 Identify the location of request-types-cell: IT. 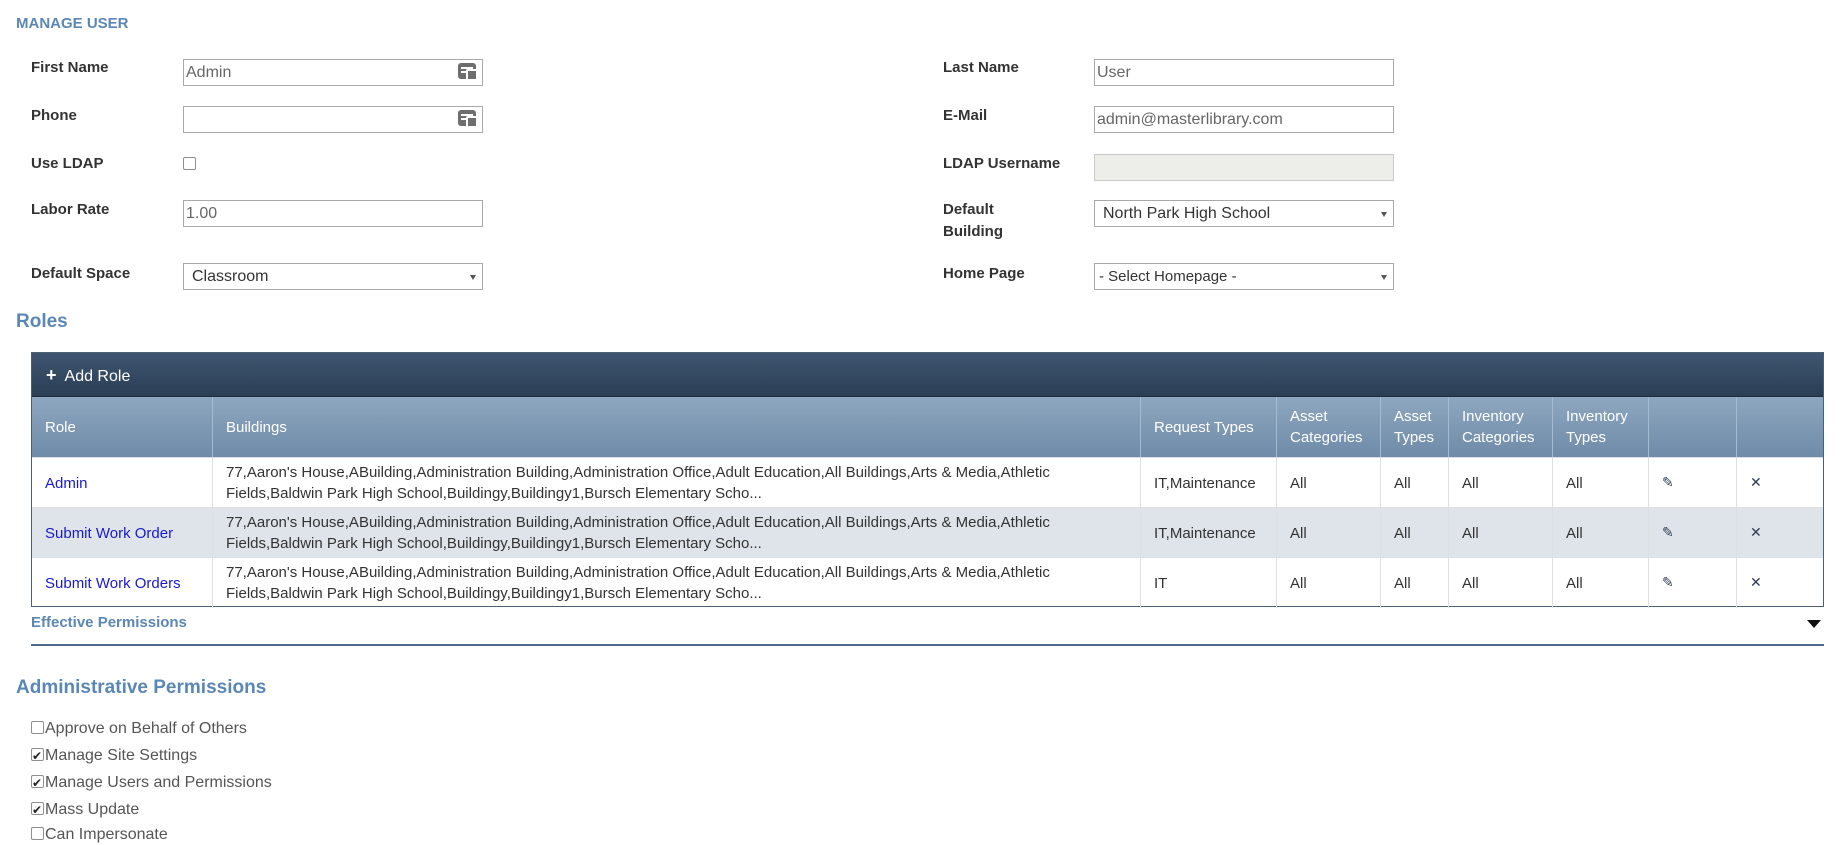
(1209, 583).